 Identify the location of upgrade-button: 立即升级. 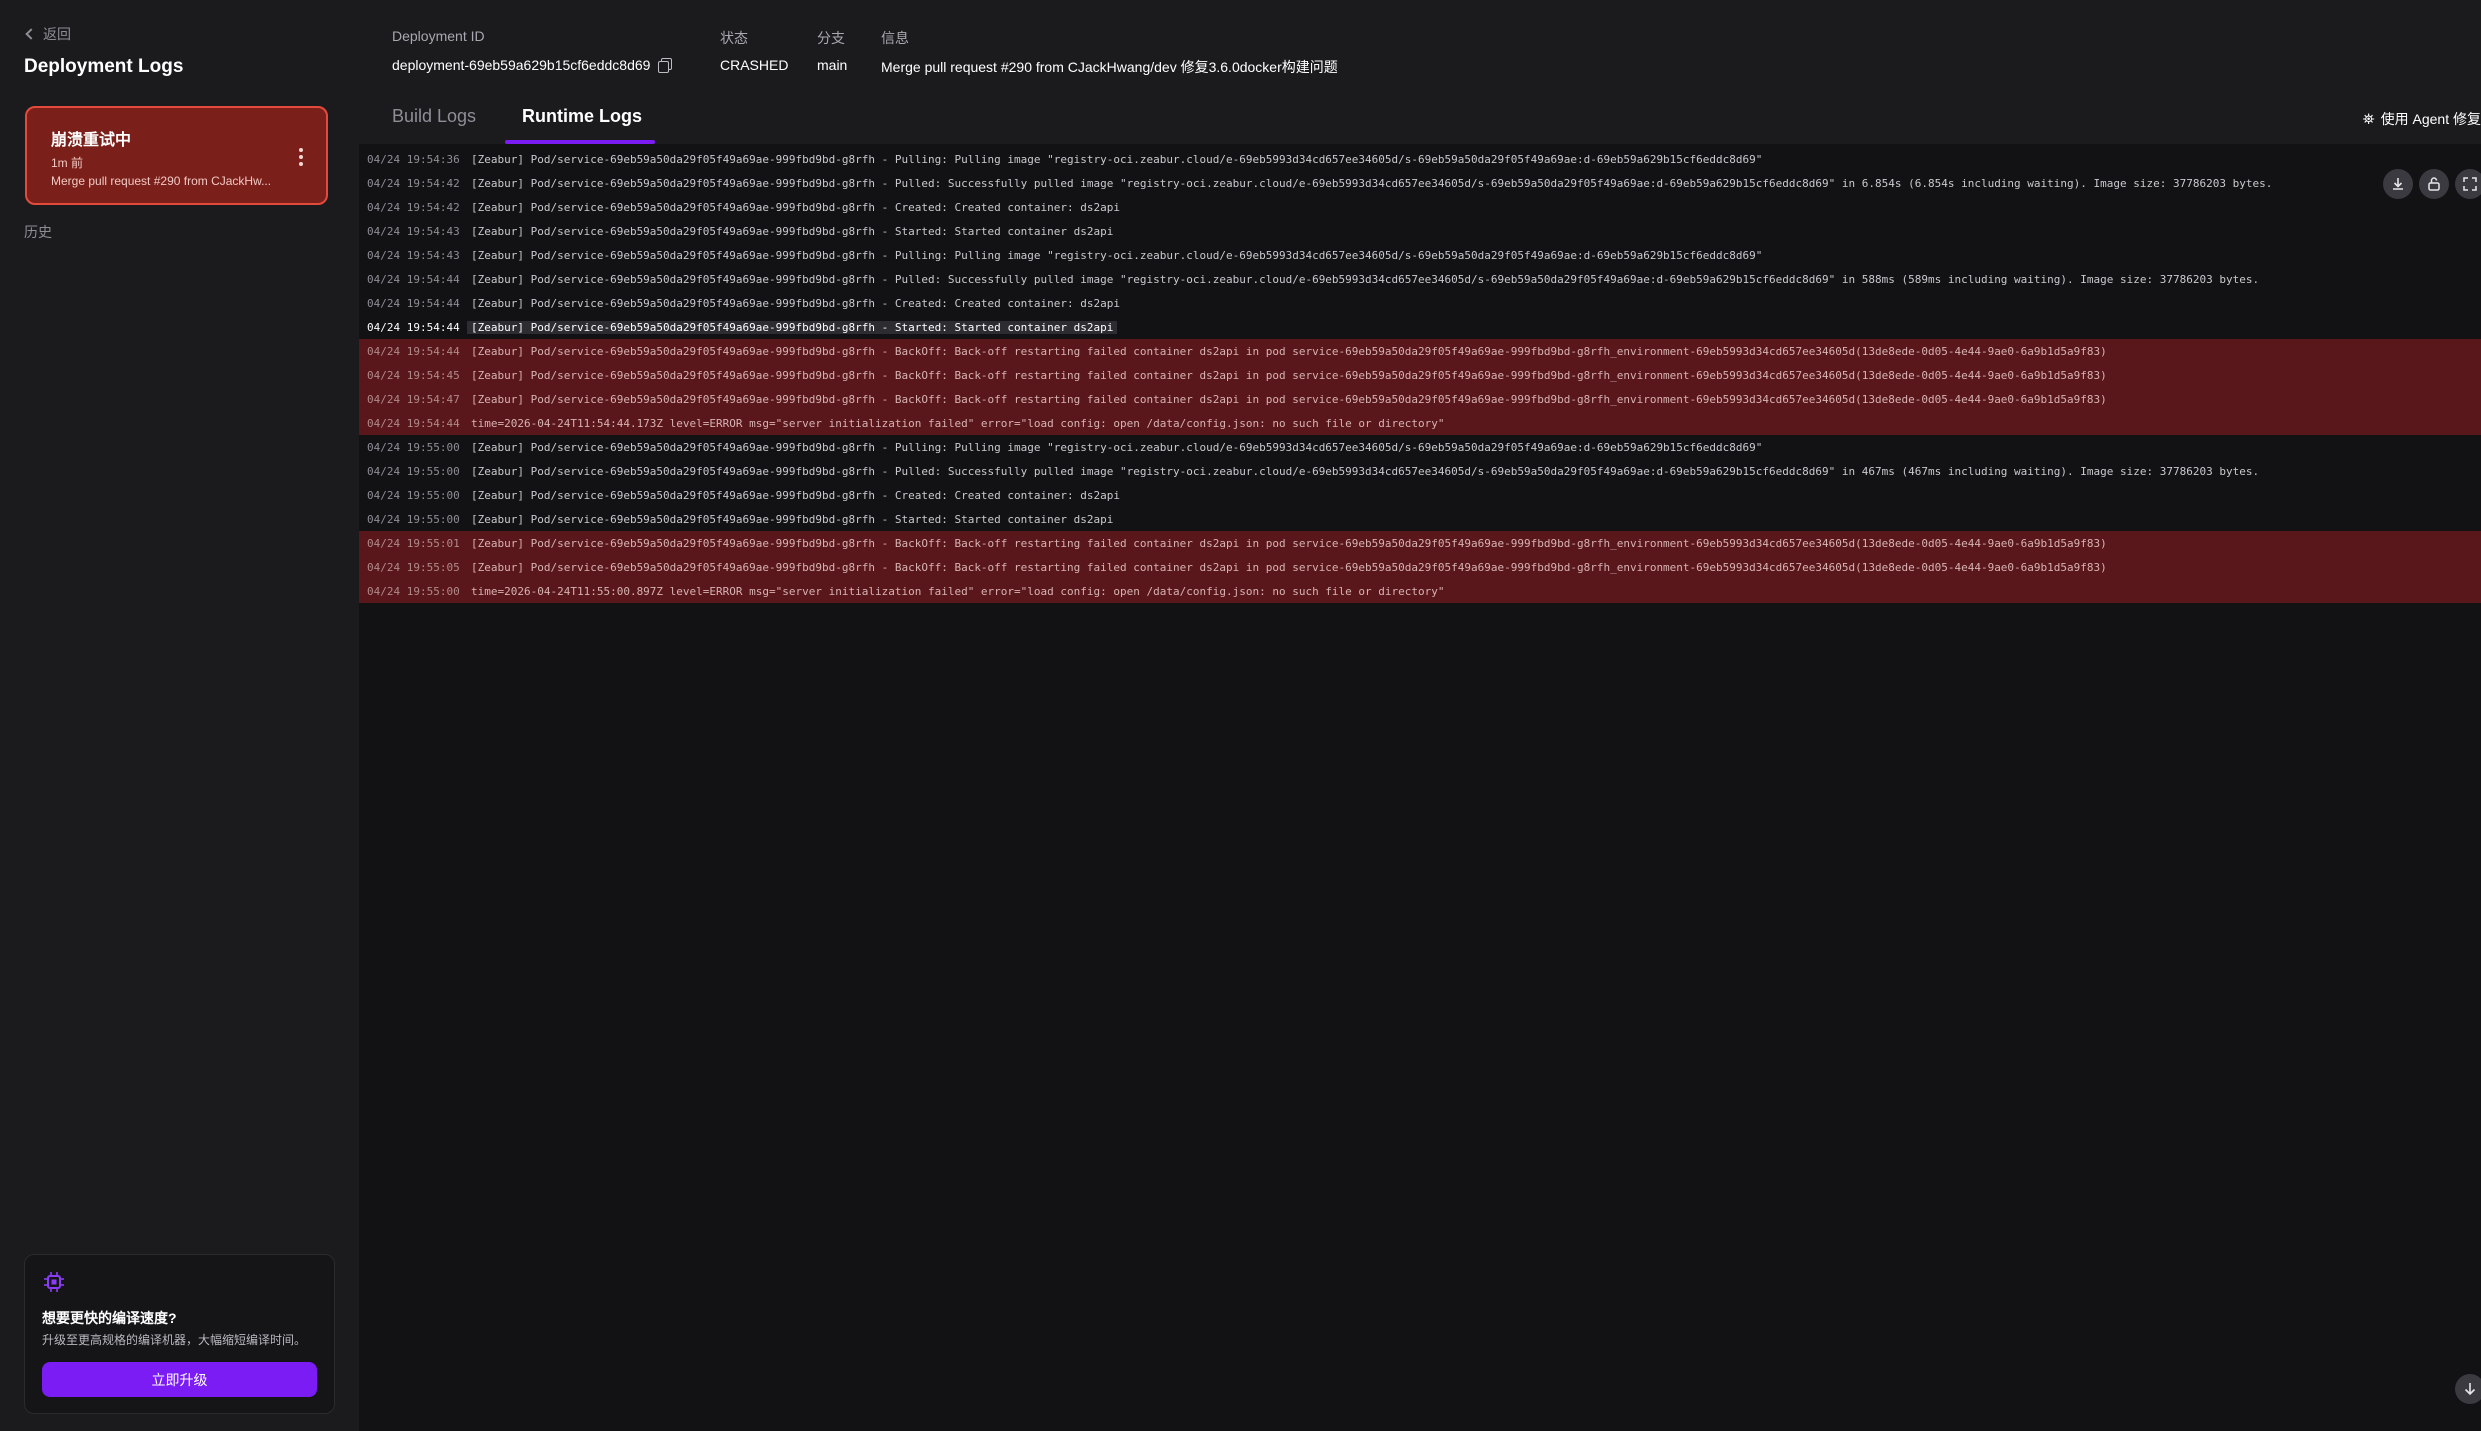
(179, 1379).